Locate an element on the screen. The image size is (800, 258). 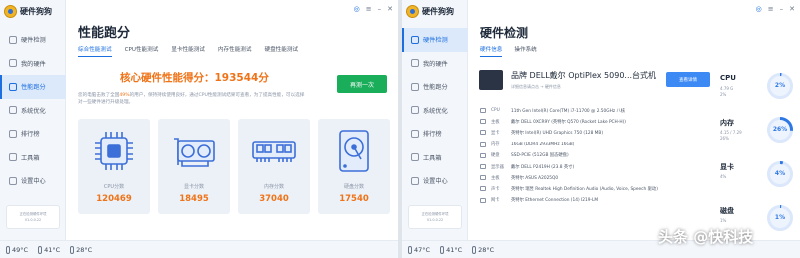
motherboard-icon is located at coordinates (483, 122).